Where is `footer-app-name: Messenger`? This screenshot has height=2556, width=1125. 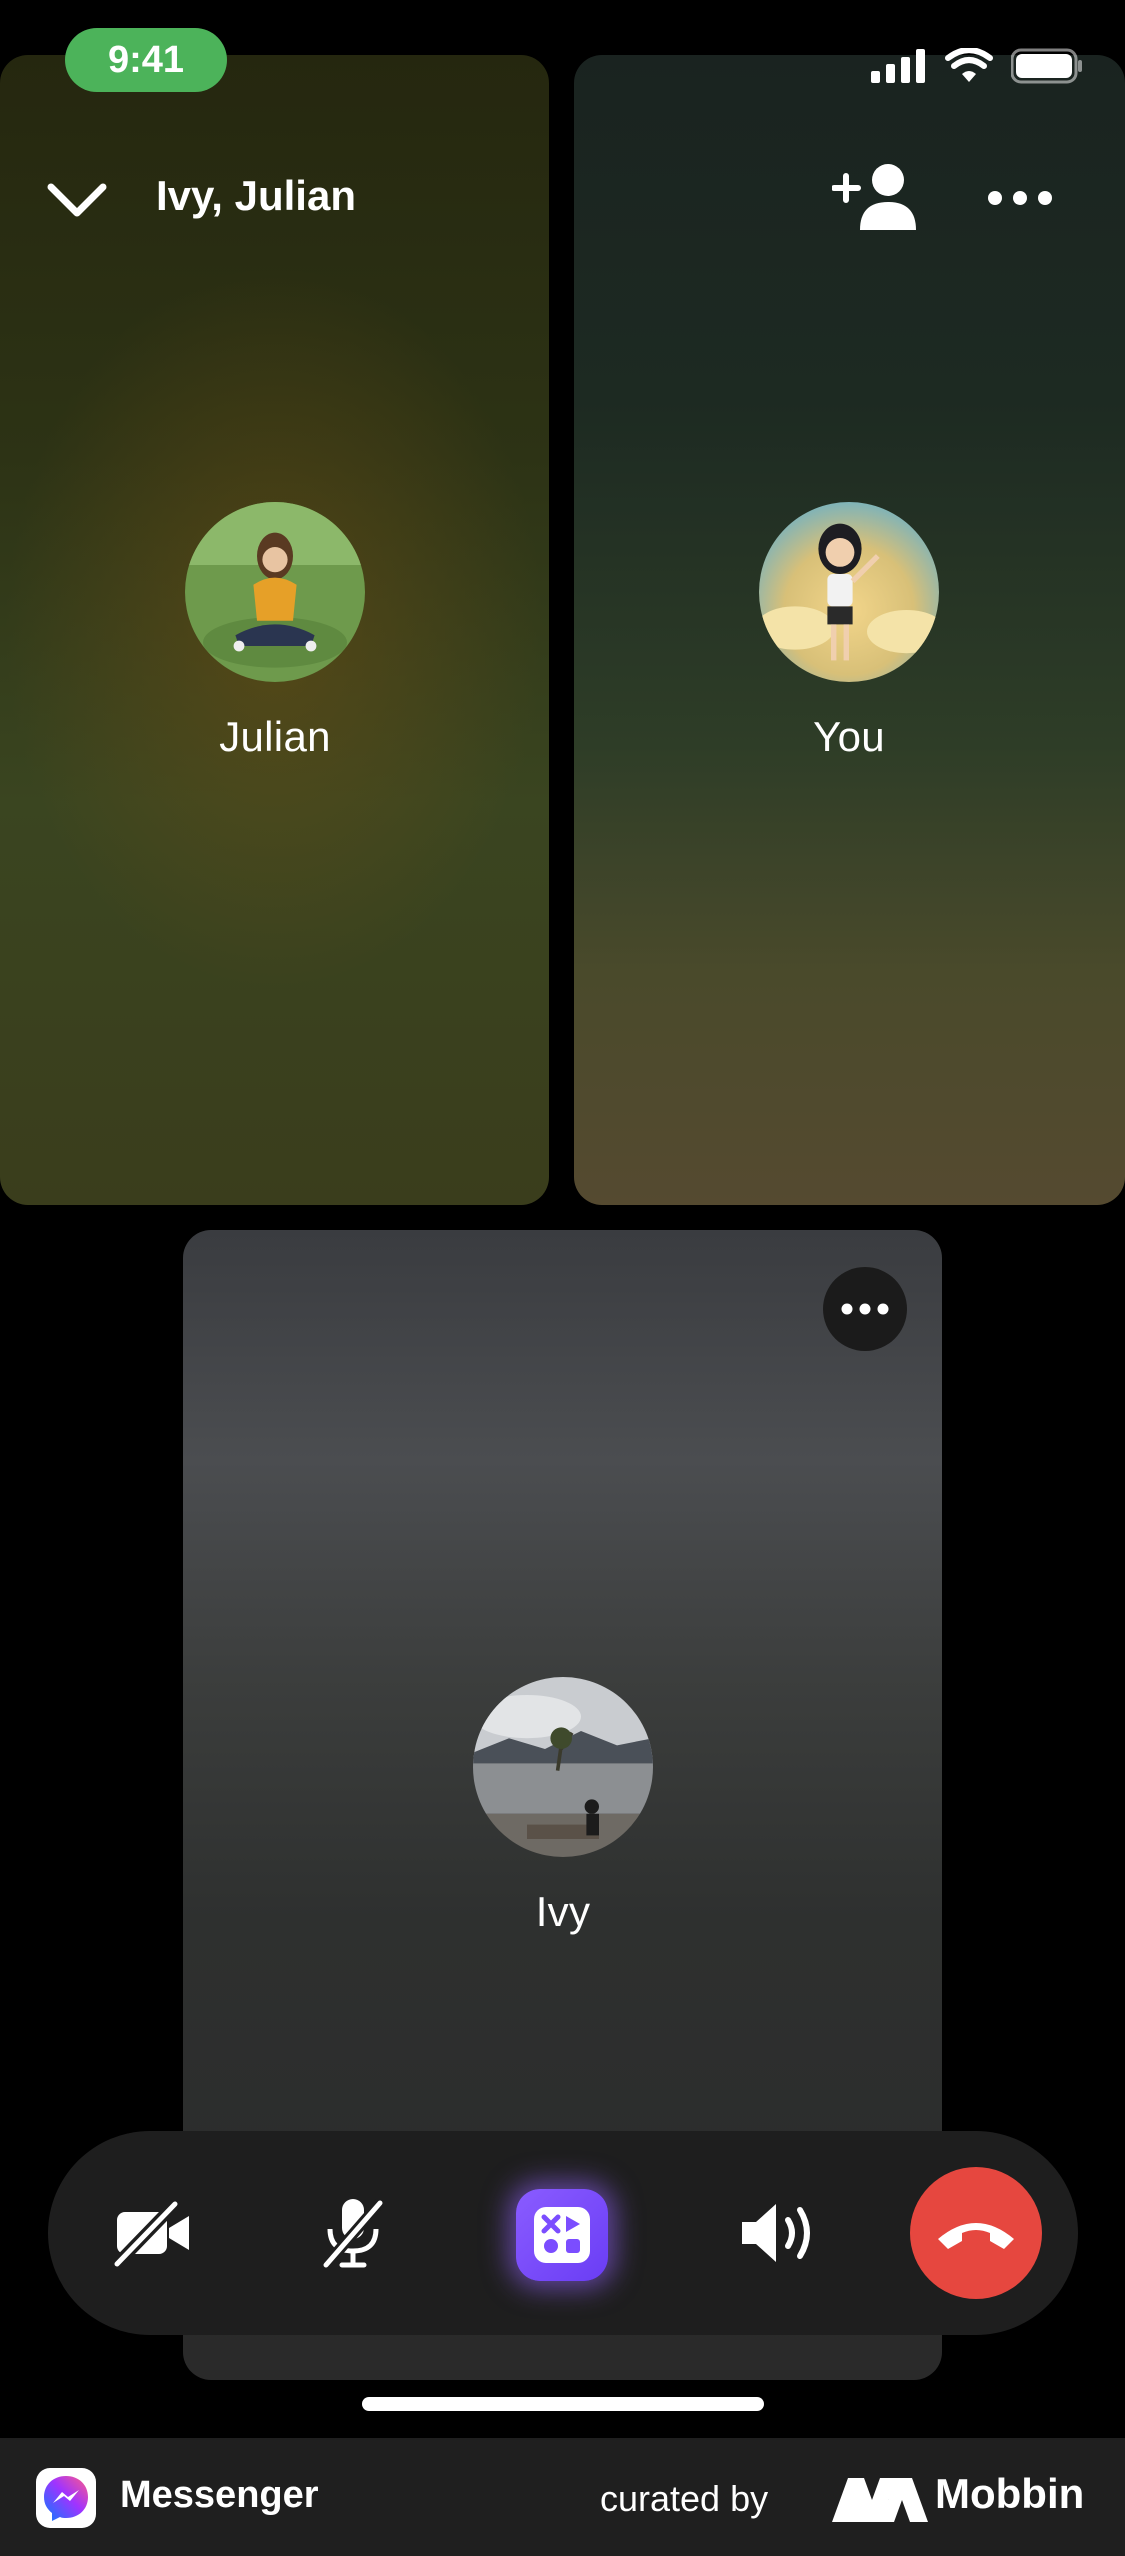
footer-app-name: Messenger is located at coordinates (219, 2495).